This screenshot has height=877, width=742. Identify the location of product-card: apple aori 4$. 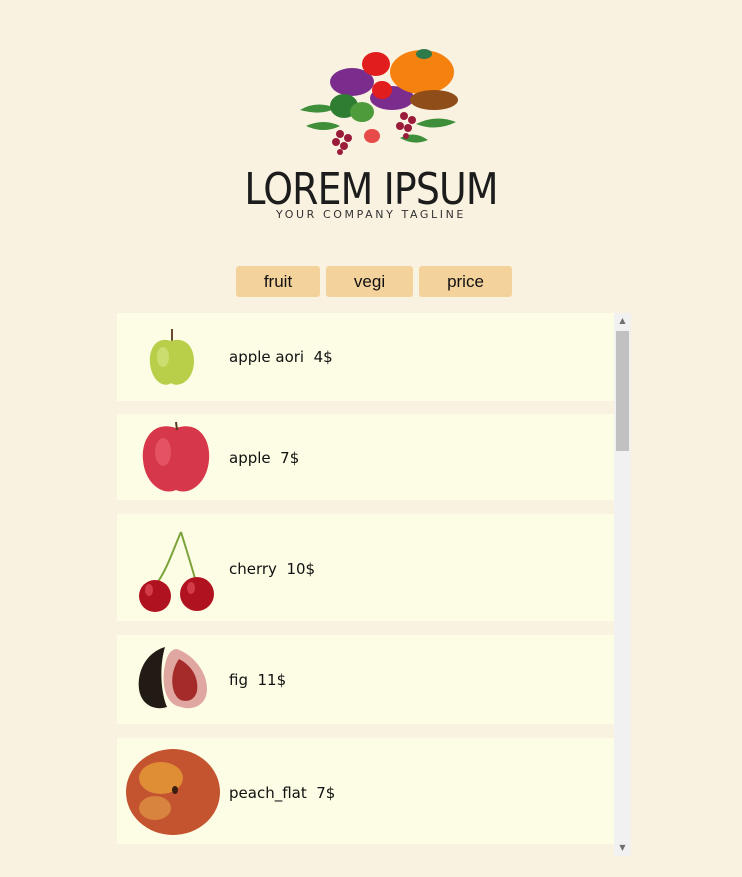
(365, 357).